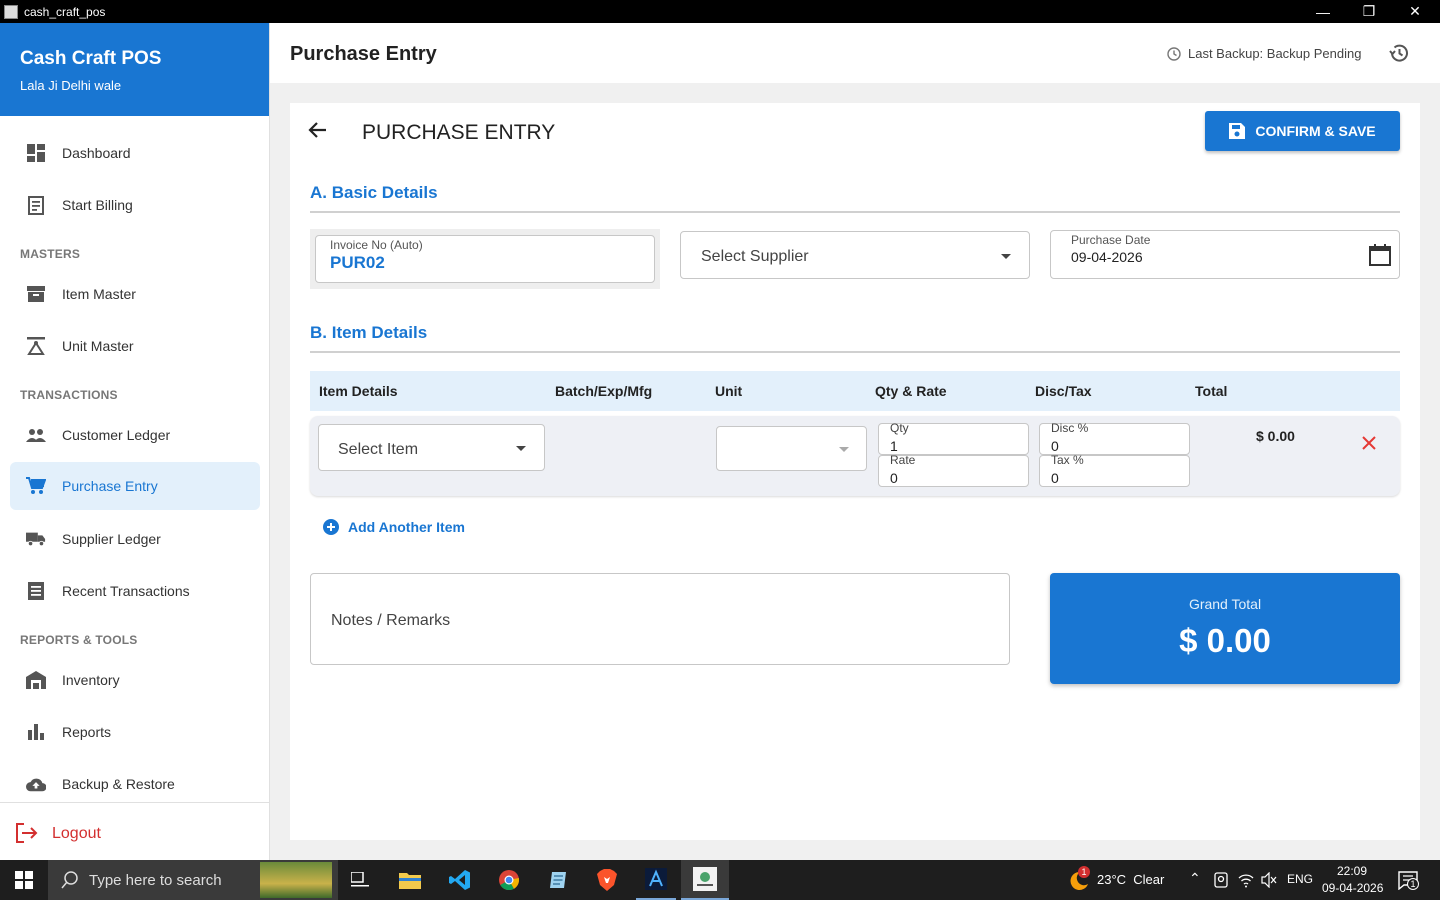 Image resolution: width=1440 pixels, height=900 pixels. I want to click on app-a-icon, so click(656, 879).